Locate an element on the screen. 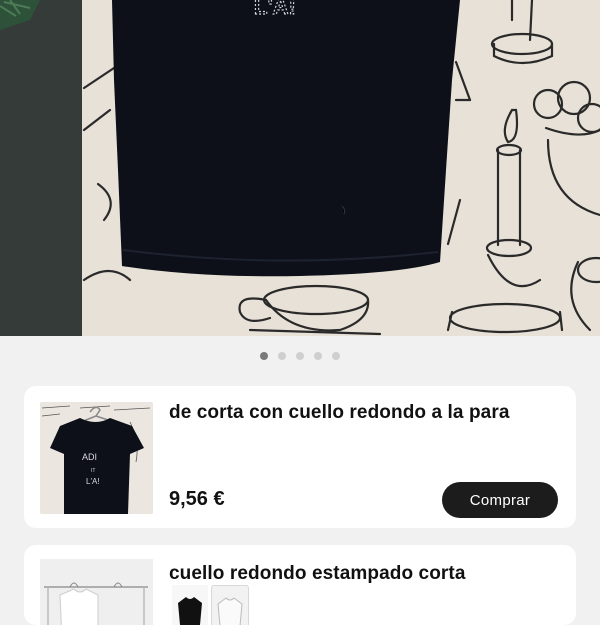 The image size is (600, 625). product-thumbnail: ADI IT L'A! is located at coordinates (96, 458).